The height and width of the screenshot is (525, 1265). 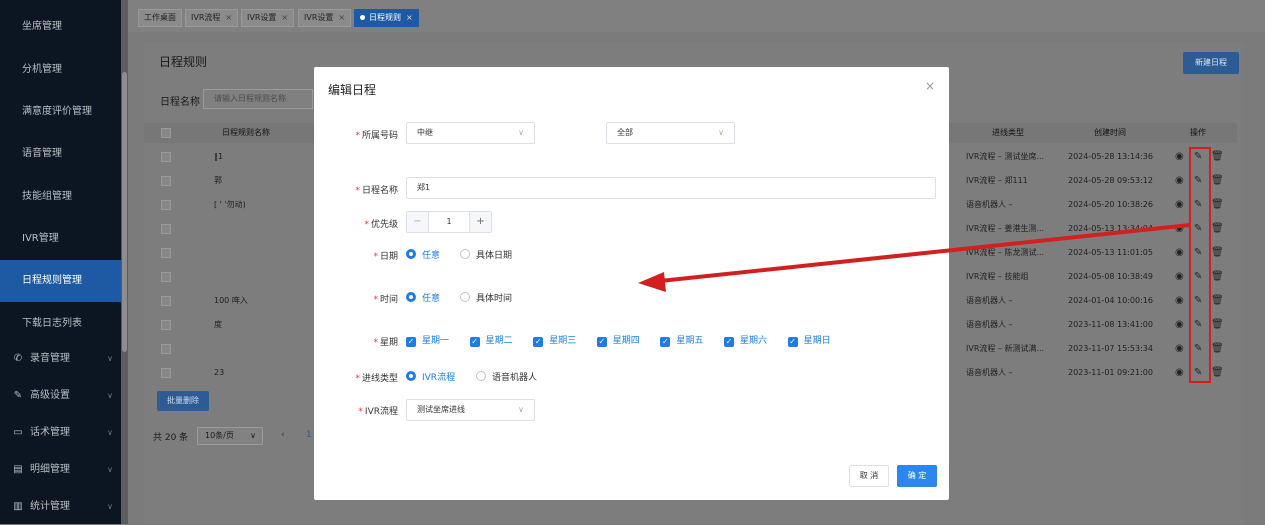 I want to click on annotation-arrow, so click(x=914, y=257).